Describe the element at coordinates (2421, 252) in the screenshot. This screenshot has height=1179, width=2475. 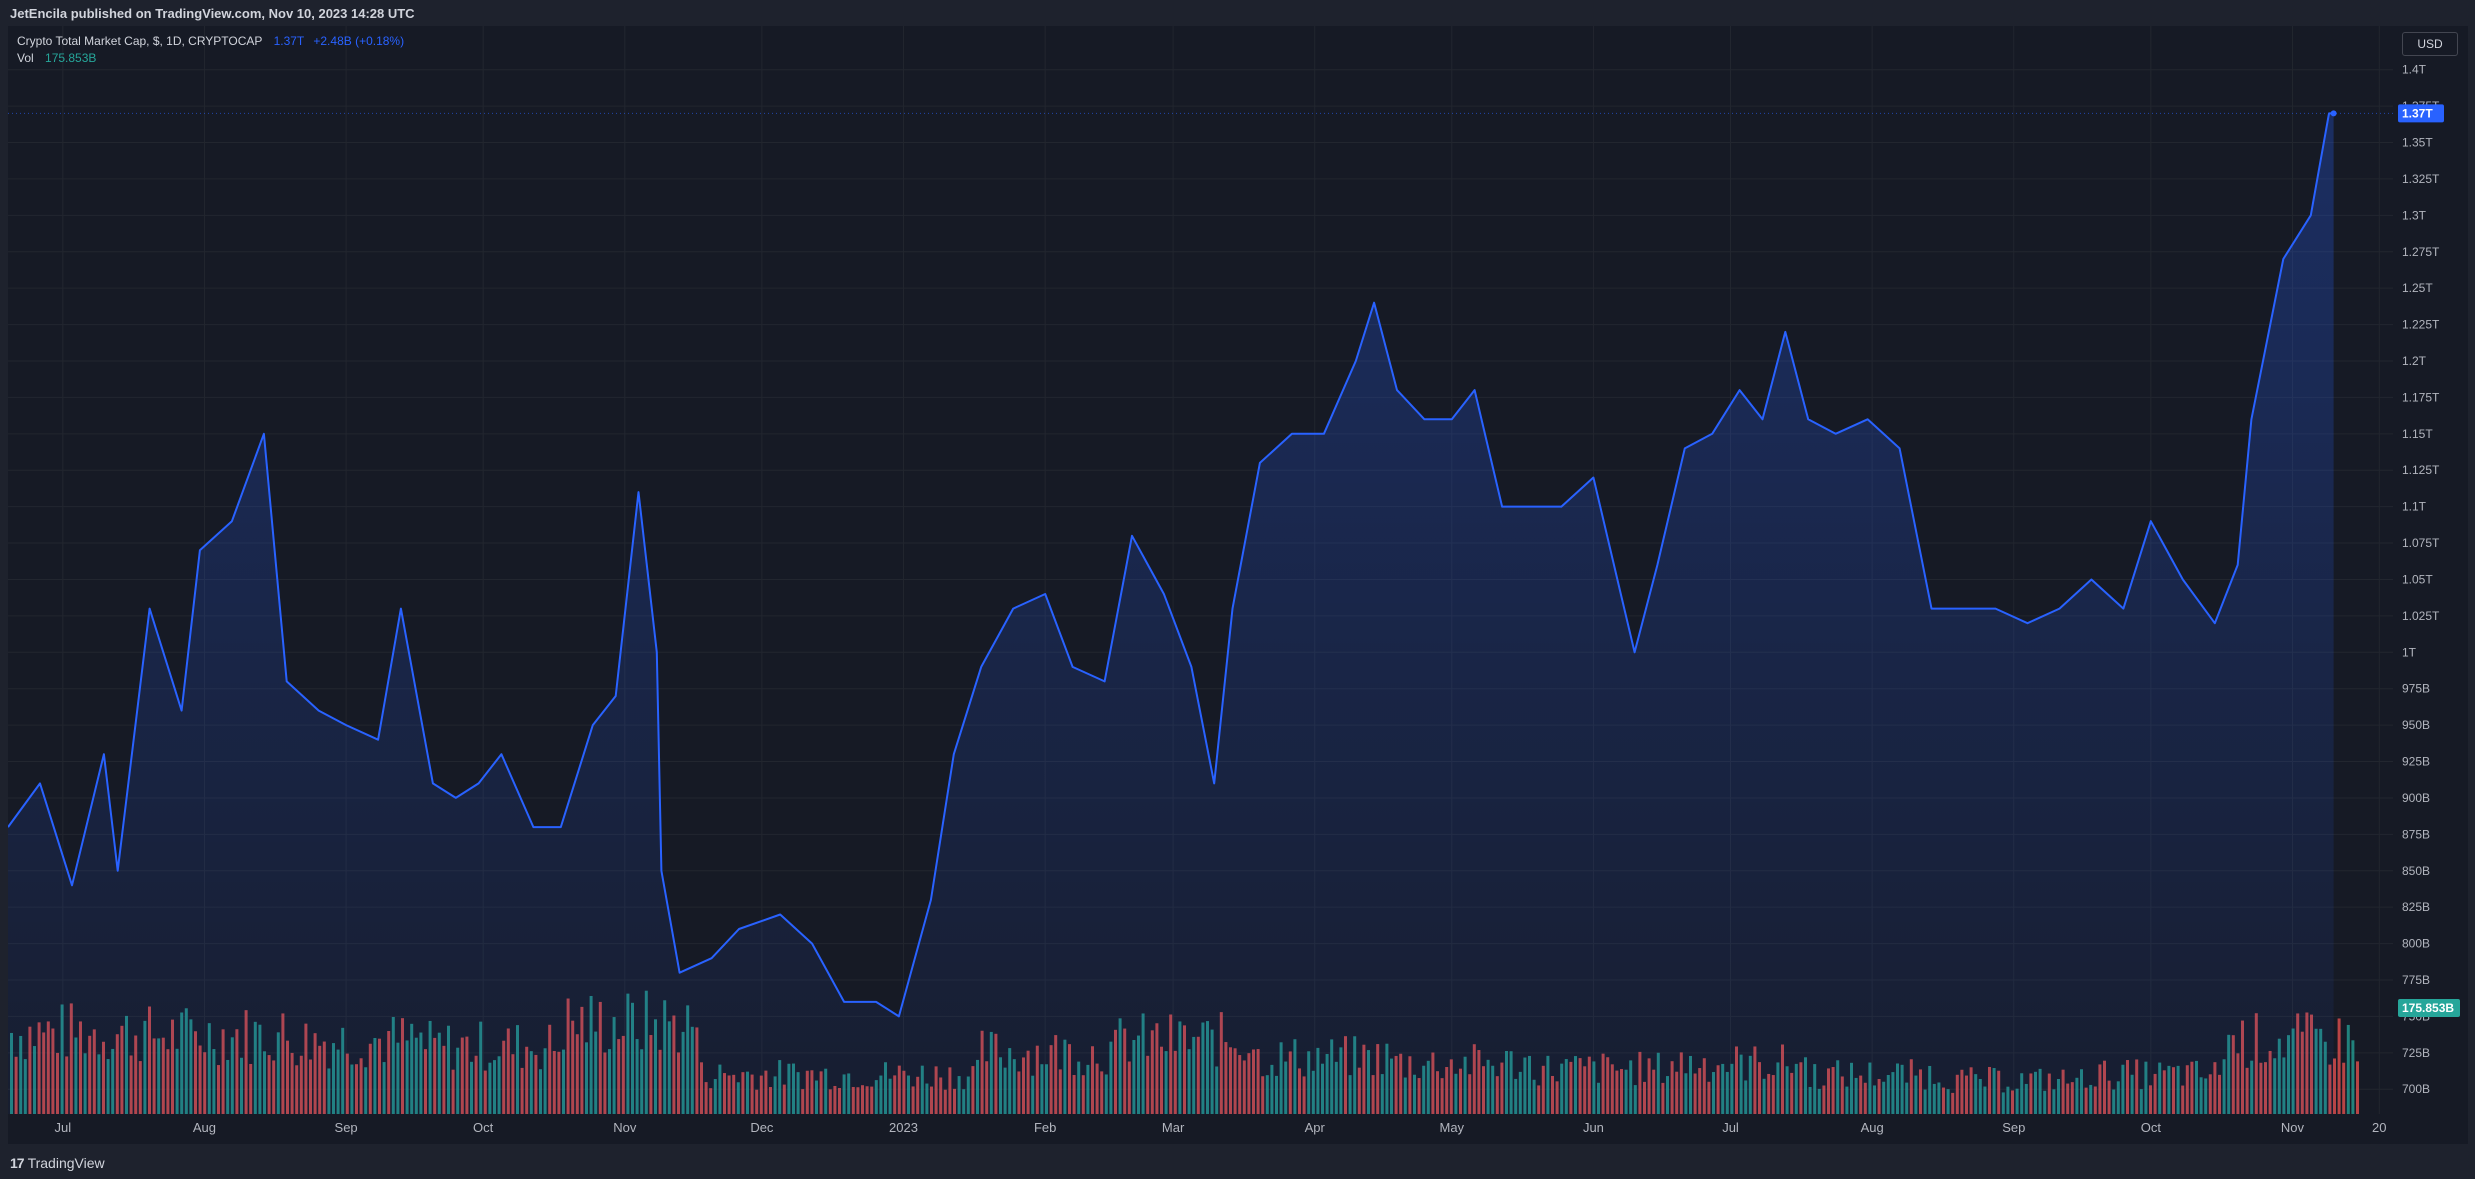
I see `y-tick-label: 1.275T` at that location.